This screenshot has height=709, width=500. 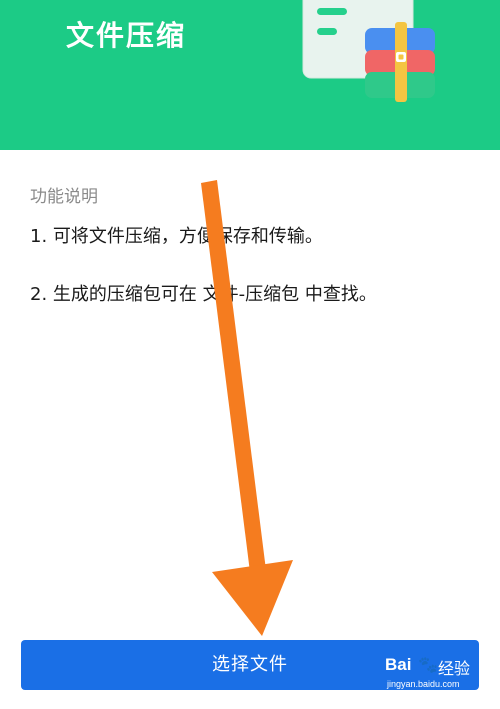 What do you see at coordinates (368, 51) in the screenshot?
I see `compress-illustration-icon` at bounding box center [368, 51].